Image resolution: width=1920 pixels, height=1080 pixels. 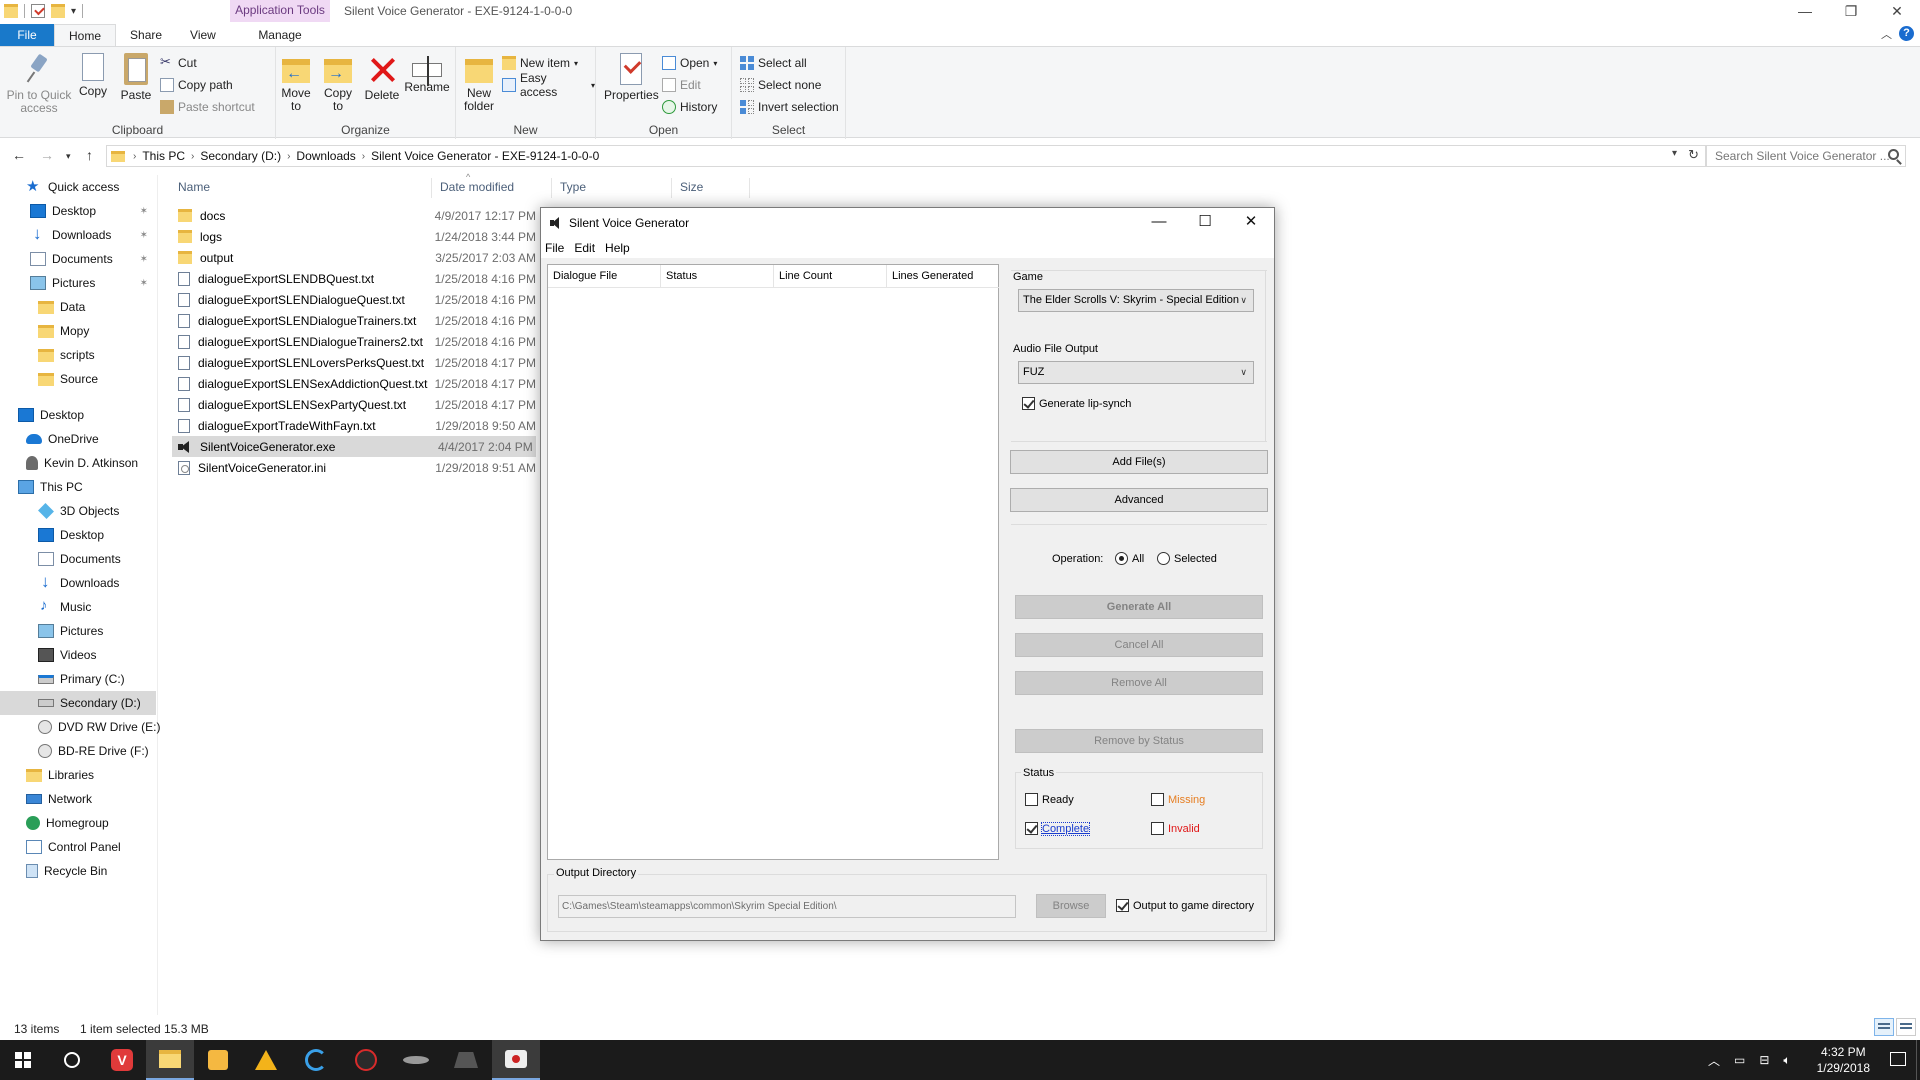 I want to click on properties-icon, so click(x=38, y=11).